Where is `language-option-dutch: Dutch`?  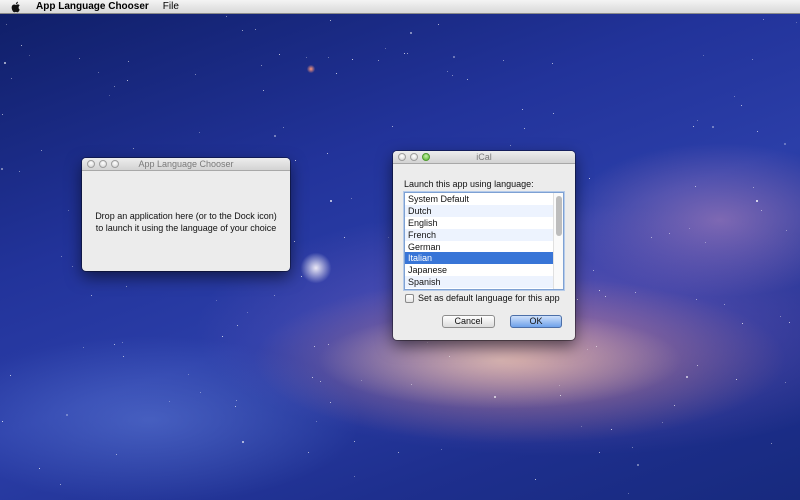 language-option-dutch: Dutch is located at coordinates (479, 210).